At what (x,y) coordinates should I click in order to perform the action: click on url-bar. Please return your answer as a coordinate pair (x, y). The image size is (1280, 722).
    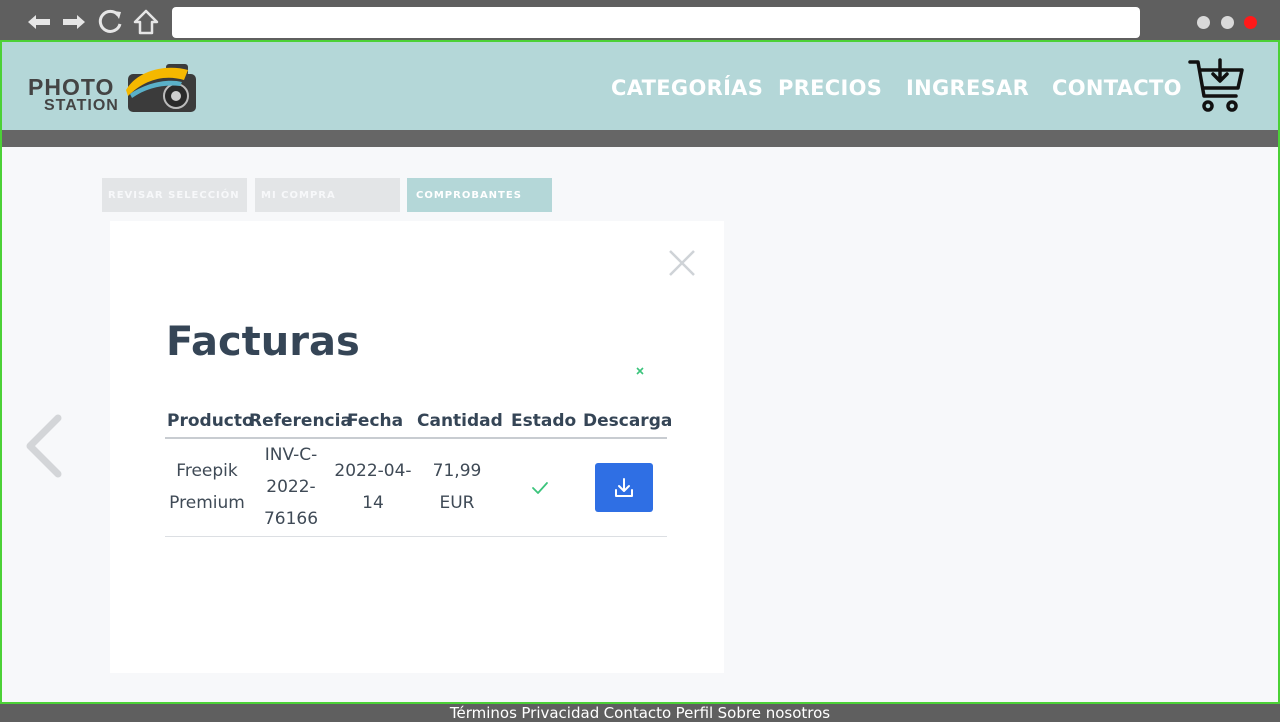
    Looking at the image, I should click on (656, 22).